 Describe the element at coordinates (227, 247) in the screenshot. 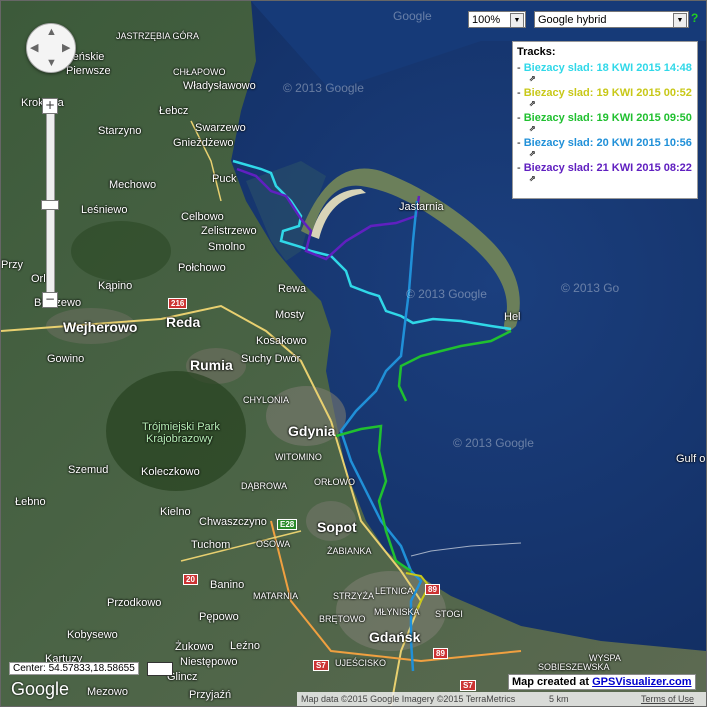

I see `place-label: Smolno` at that location.